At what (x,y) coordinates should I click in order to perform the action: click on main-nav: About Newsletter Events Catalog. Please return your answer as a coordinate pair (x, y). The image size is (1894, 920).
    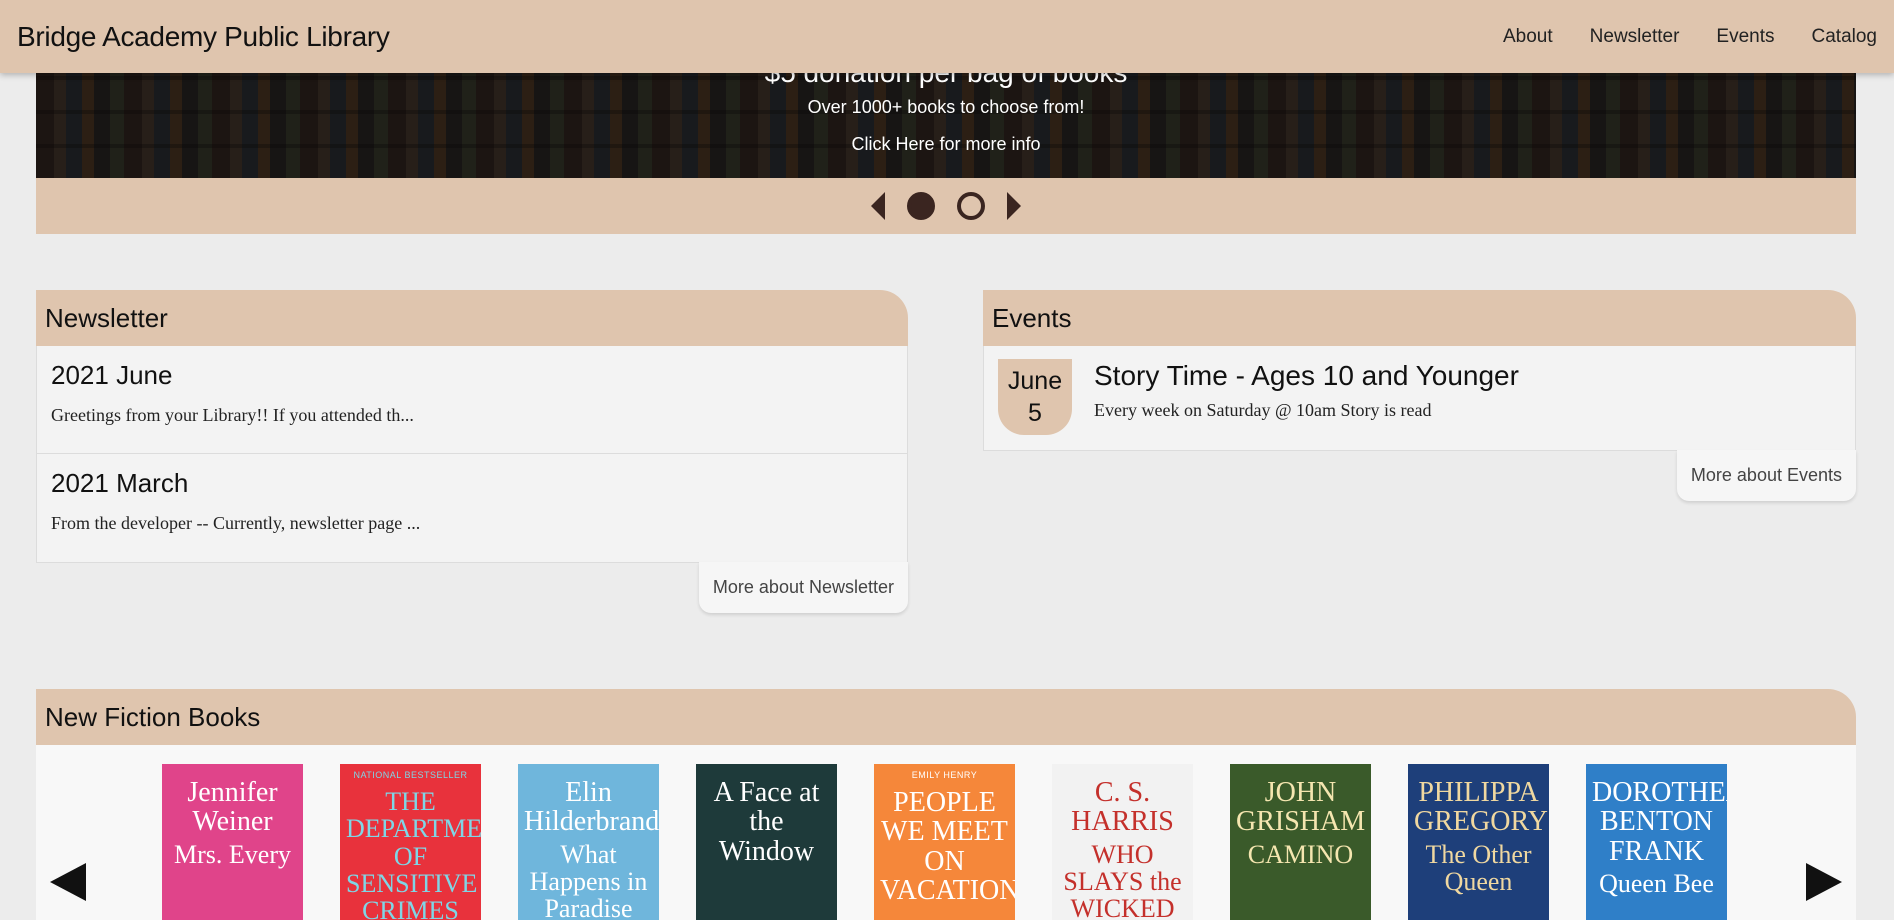
    Looking at the image, I should click on (1690, 37).